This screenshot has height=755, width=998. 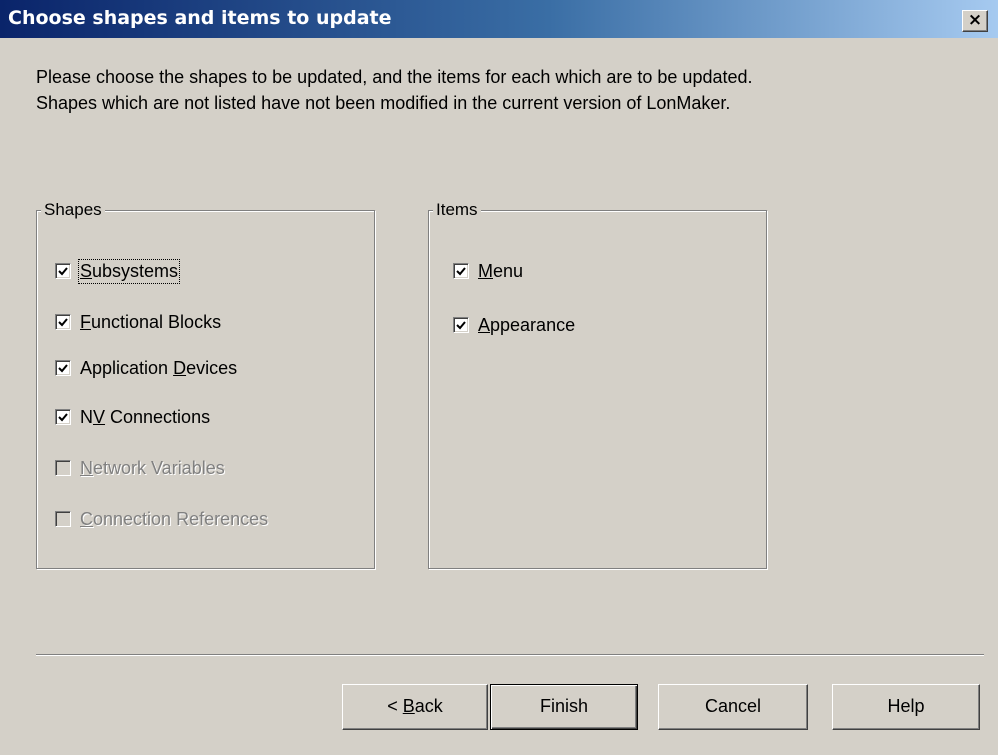 What do you see at coordinates (129, 271) in the screenshot?
I see `checkbox-label: Subsystems` at bounding box center [129, 271].